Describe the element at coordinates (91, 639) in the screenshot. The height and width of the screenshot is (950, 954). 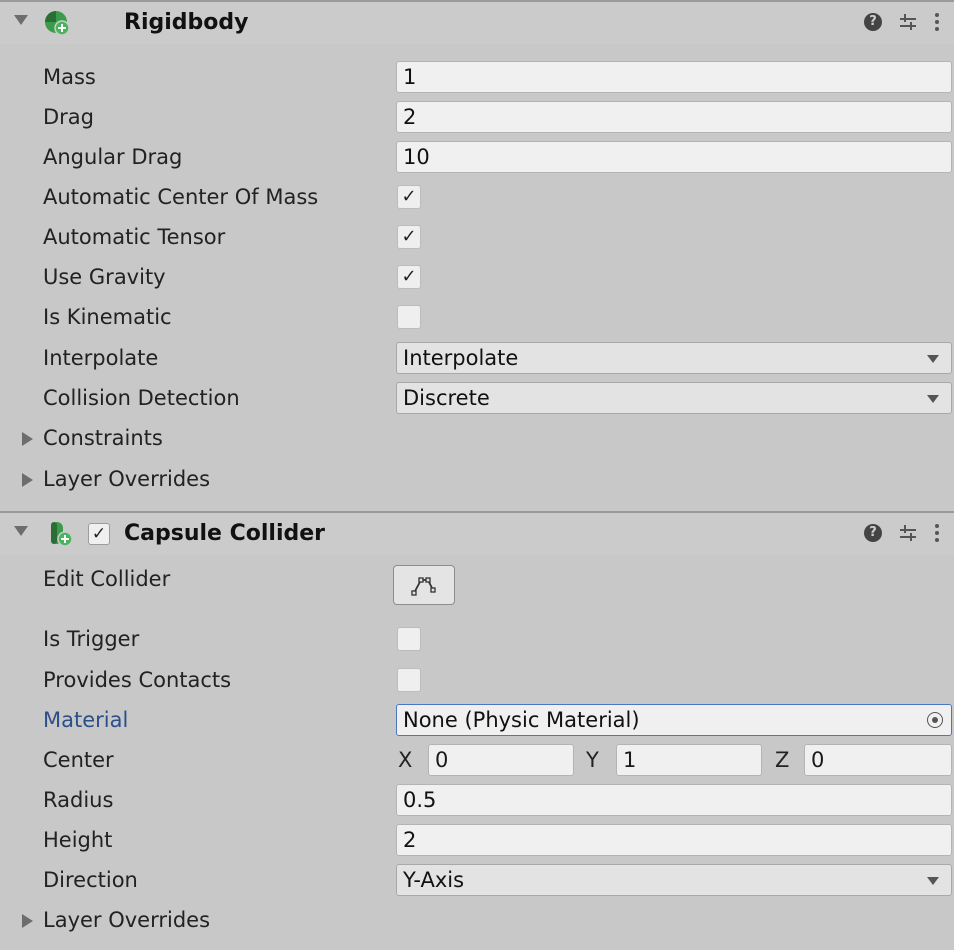
I see `is-trigger-label: Is Trigger` at that location.